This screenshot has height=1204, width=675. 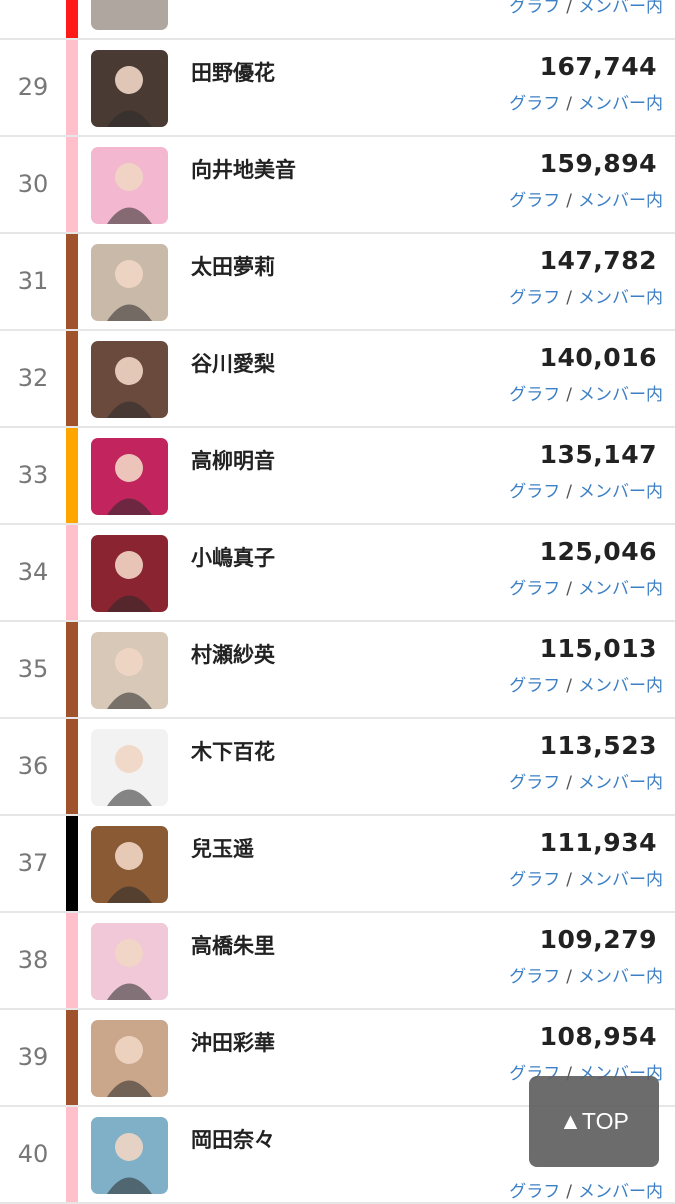 What do you see at coordinates (594, 1121) in the screenshot?
I see `back-to-top-button: ▲TOP` at bounding box center [594, 1121].